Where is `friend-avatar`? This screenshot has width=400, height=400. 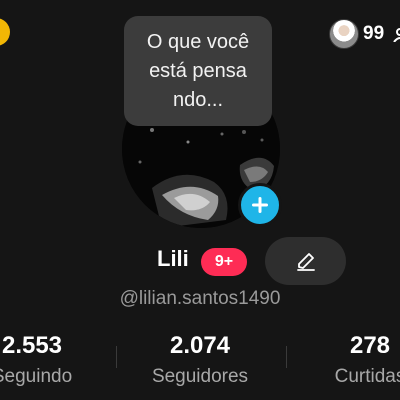 friend-avatar is located at coordinates (344, 34).